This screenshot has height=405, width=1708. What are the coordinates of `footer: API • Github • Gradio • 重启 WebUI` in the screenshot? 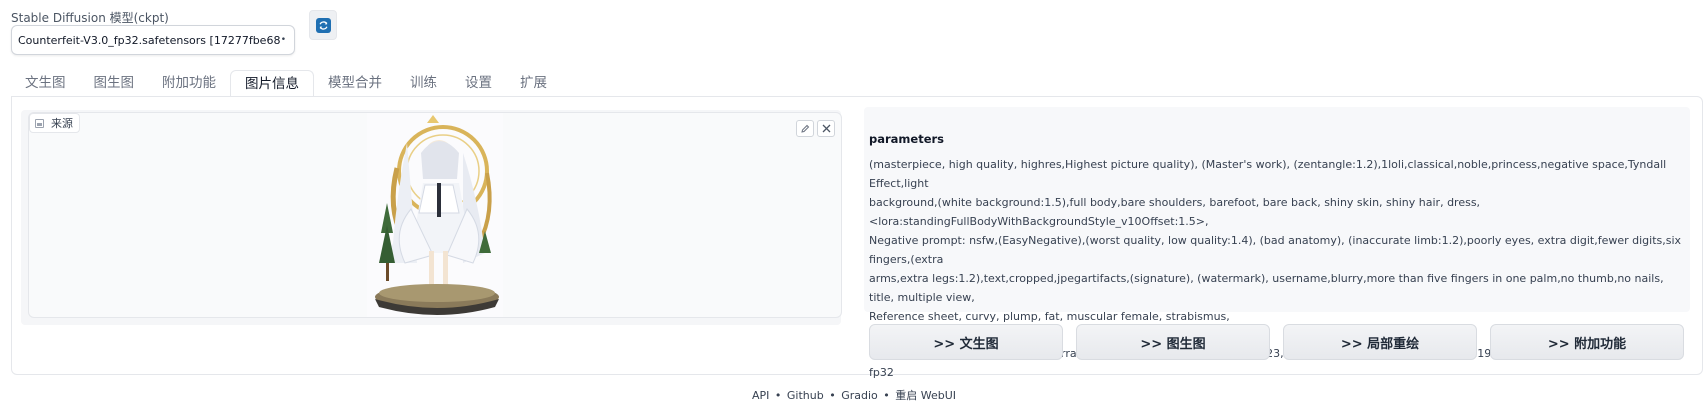 It's located at (854, 395).